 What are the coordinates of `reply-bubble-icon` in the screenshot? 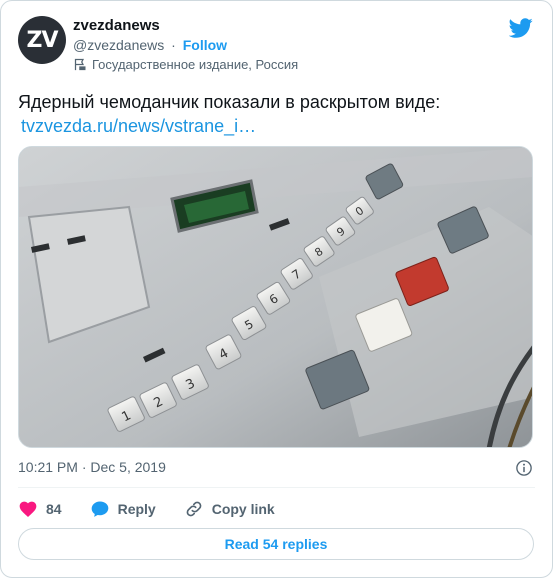 It's located at (99, 509).